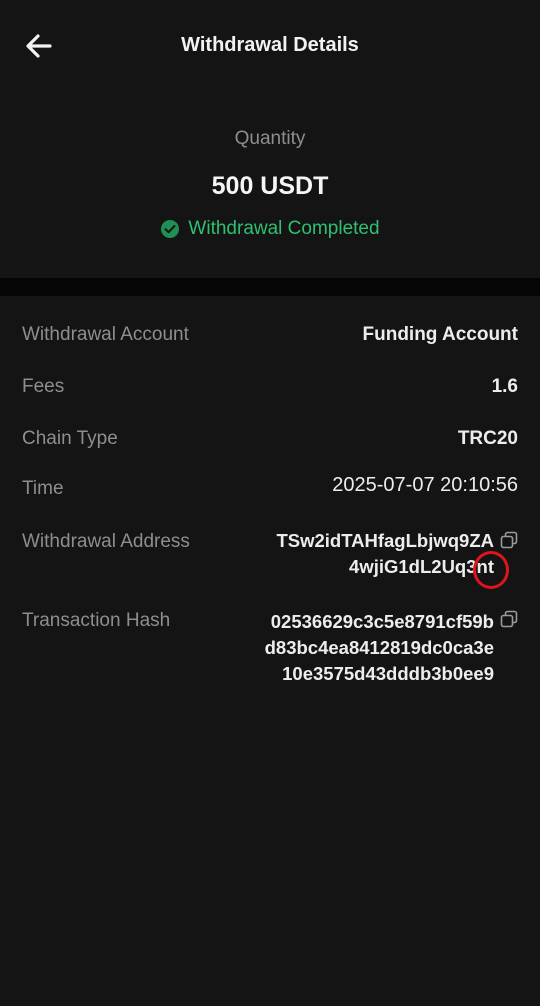 The height and width of the screenshot is (1006, 540). Describe the element at coordinates (425, 485) in the screenshot. I see `time-value: 2025-07-07 20:10:56` at that location.